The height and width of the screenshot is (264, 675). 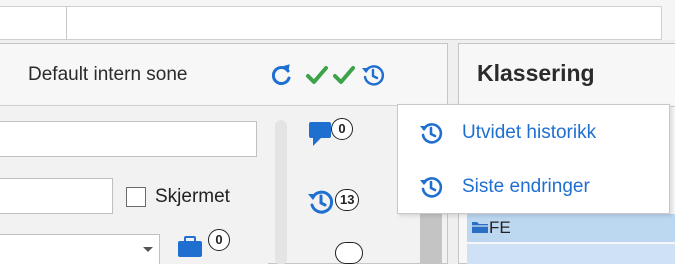 I want to click on menu-item-label: Siste endringer, so click(x=526, y=186).